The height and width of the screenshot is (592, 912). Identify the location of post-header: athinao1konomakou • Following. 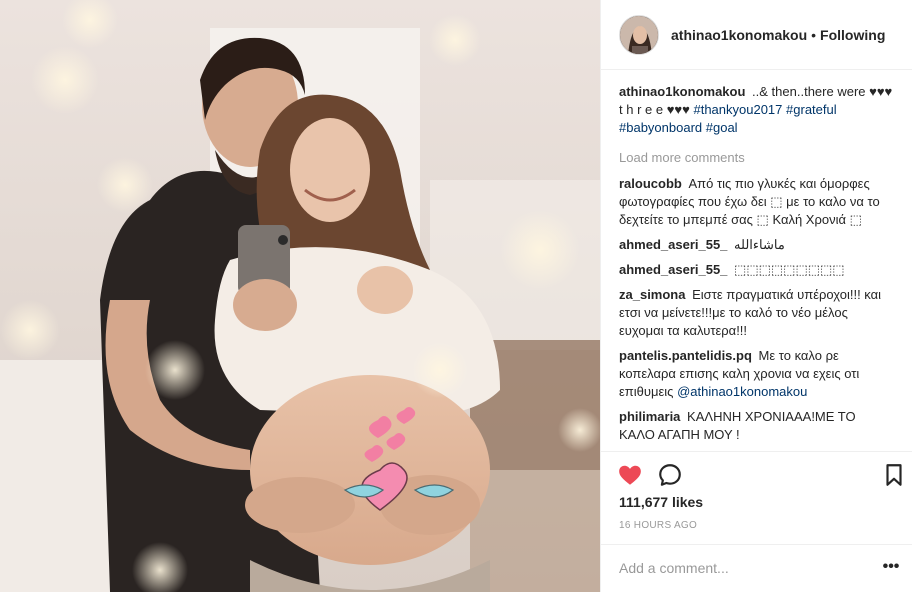
(756, 35).